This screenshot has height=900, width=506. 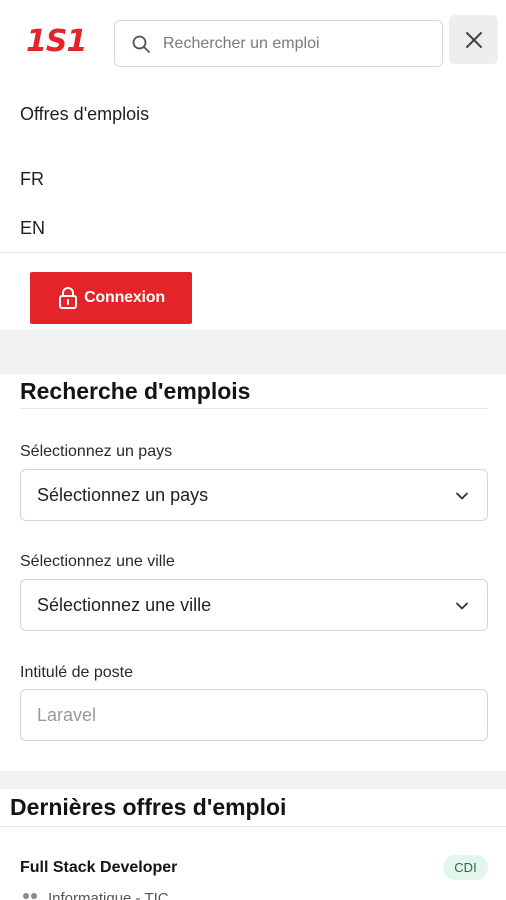 What do you see at coordinates (254, 408) in the screenshot?
I see `title-underline` at bounding box center [254, 408].